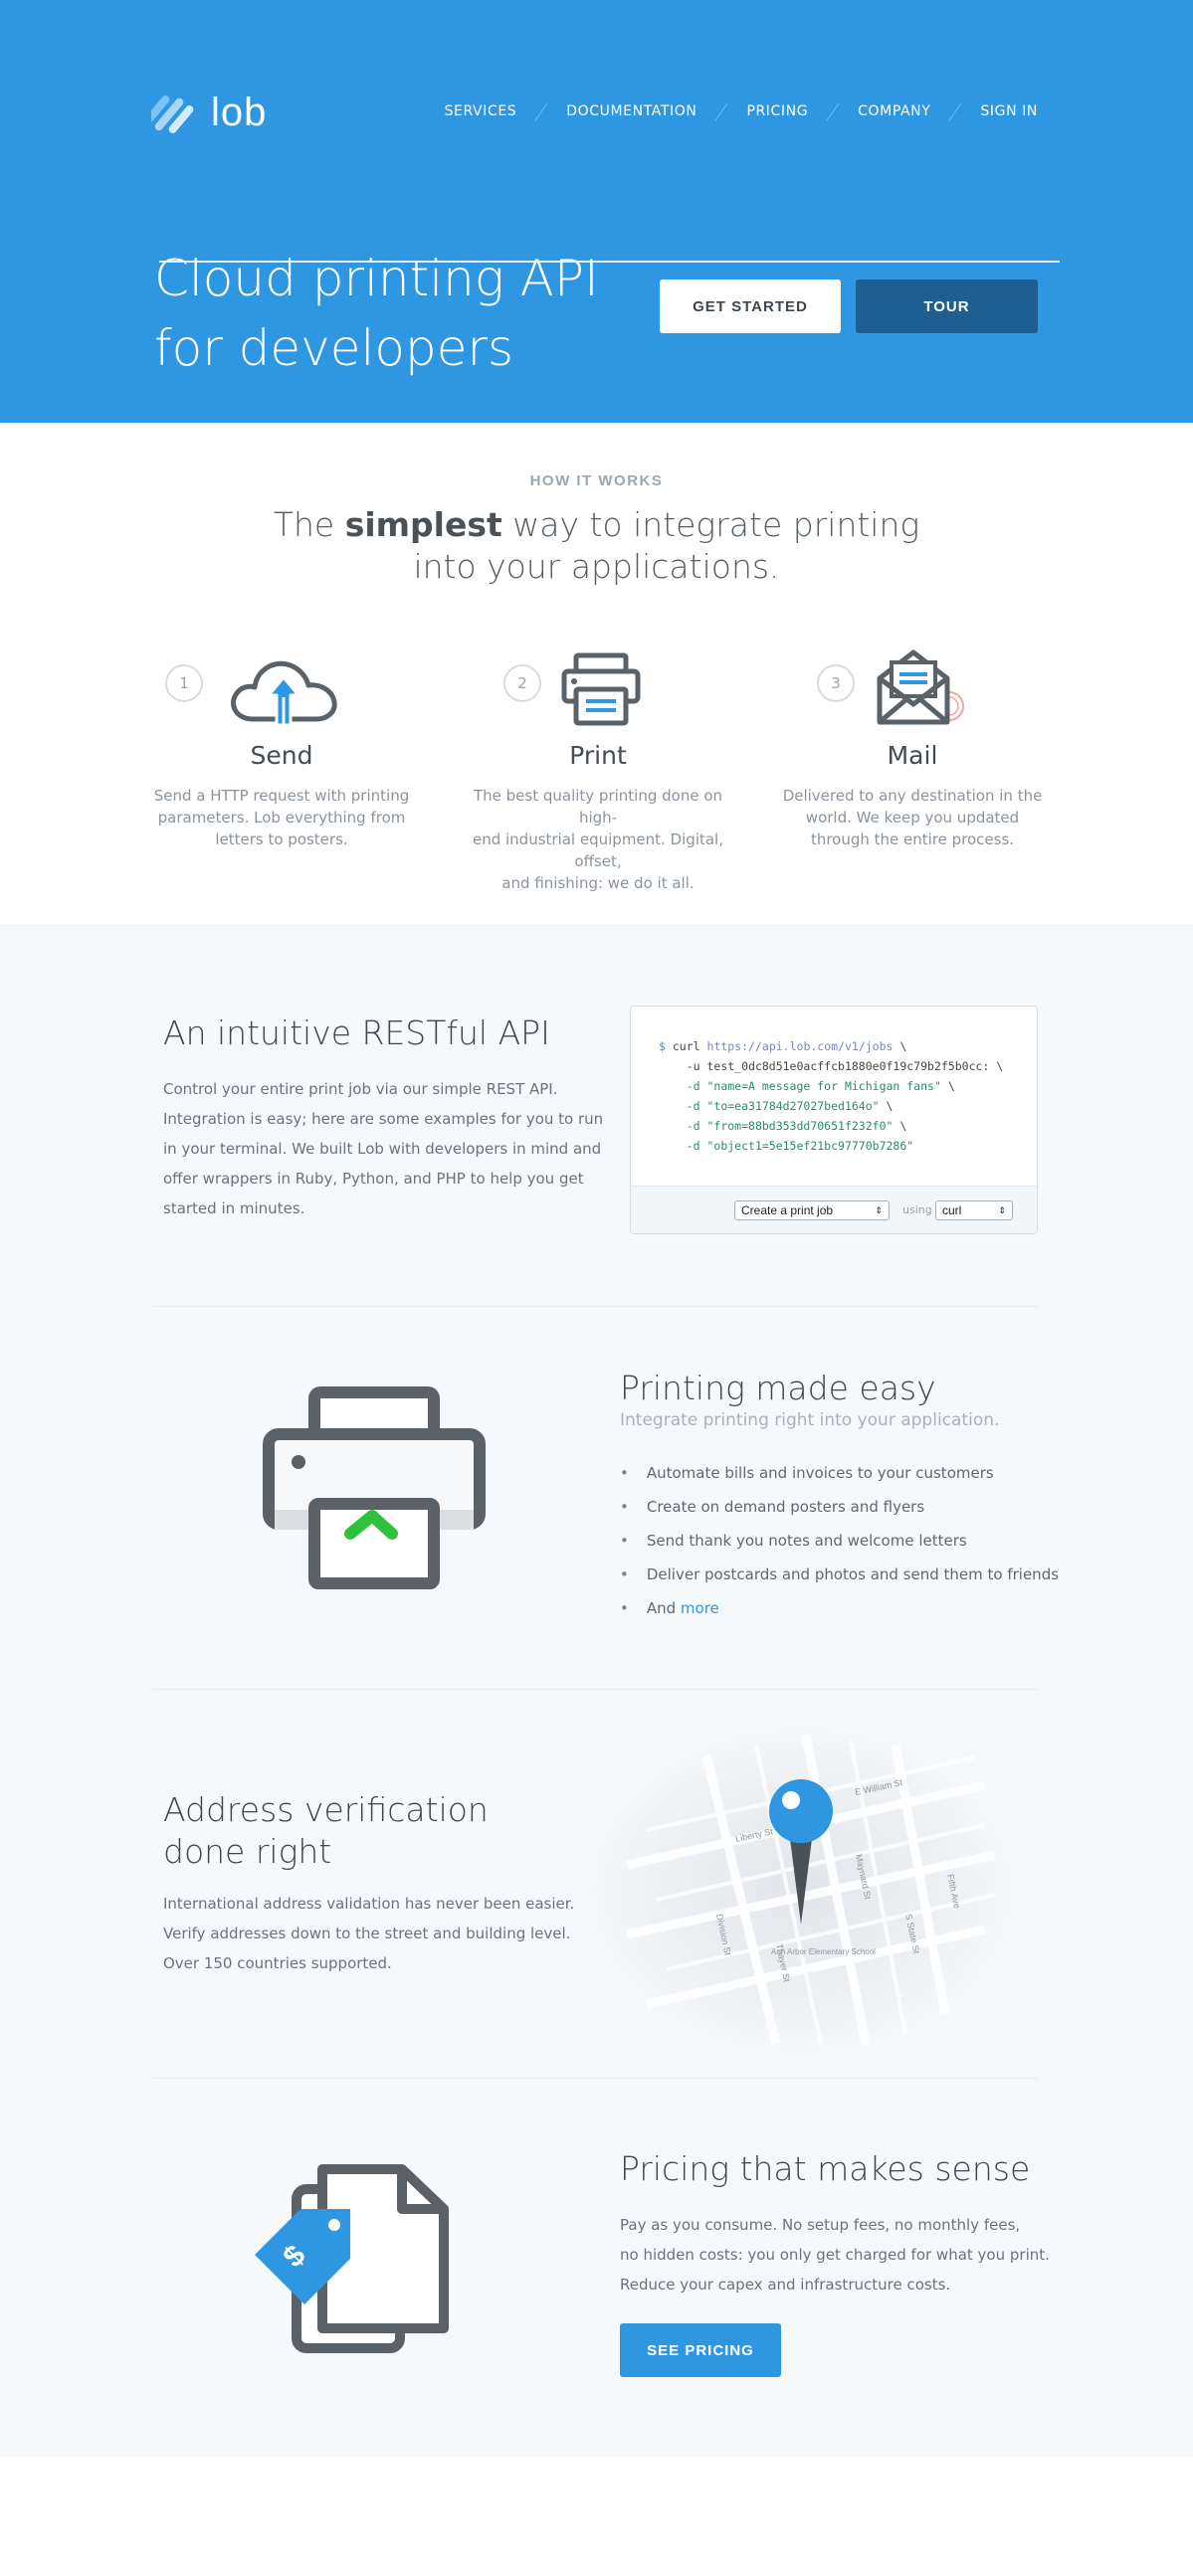 This screenshot has height=2576, width=1193. What do you see at coordinates (974, 1210) in the screenshot?
I see `code-language-select: curl ⇕` at bounding box center [974, 1210].